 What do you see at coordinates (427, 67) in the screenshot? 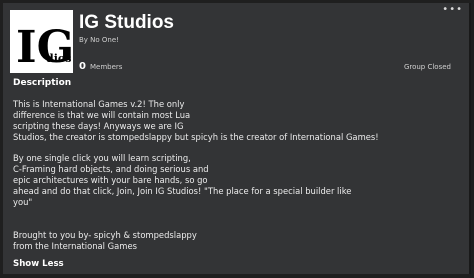
I see `group-status: Group Closed` at bounding box center [427, 67].